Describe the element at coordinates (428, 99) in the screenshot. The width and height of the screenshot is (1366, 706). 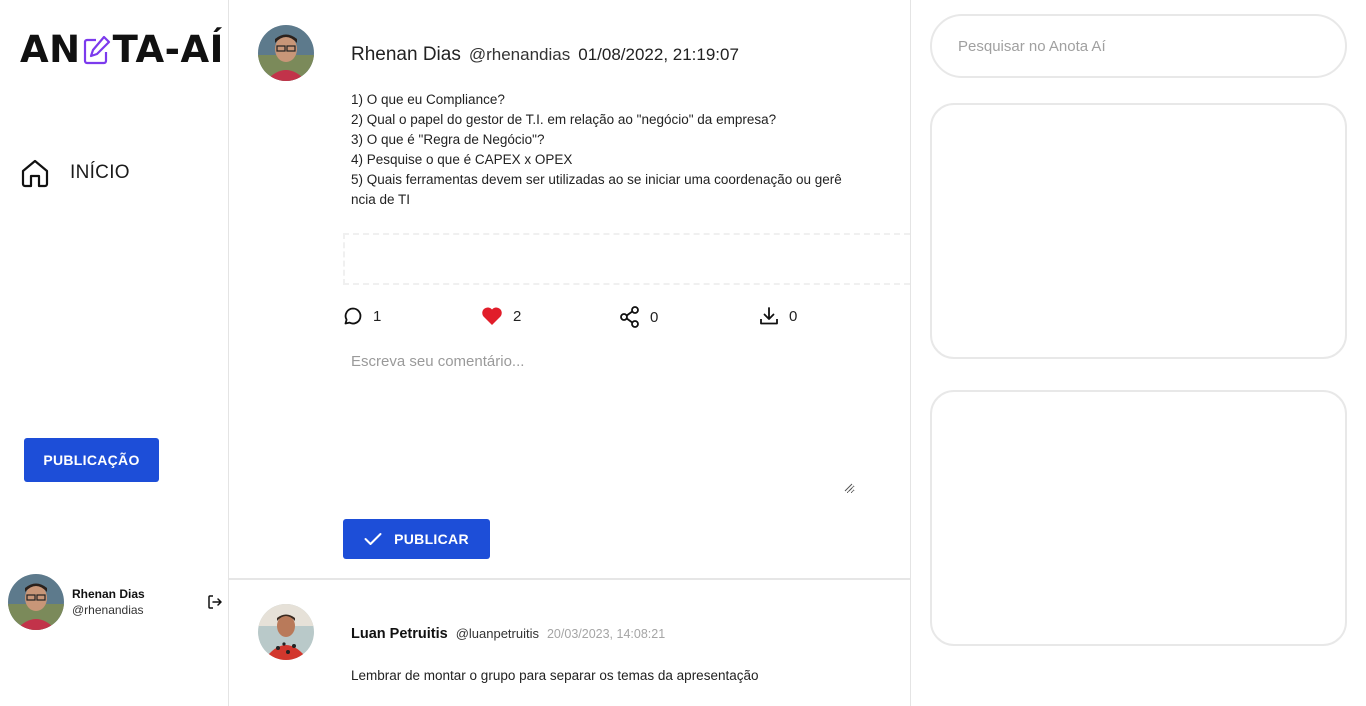
I see `post-line: 1) O que eu Compliance?` at that location.